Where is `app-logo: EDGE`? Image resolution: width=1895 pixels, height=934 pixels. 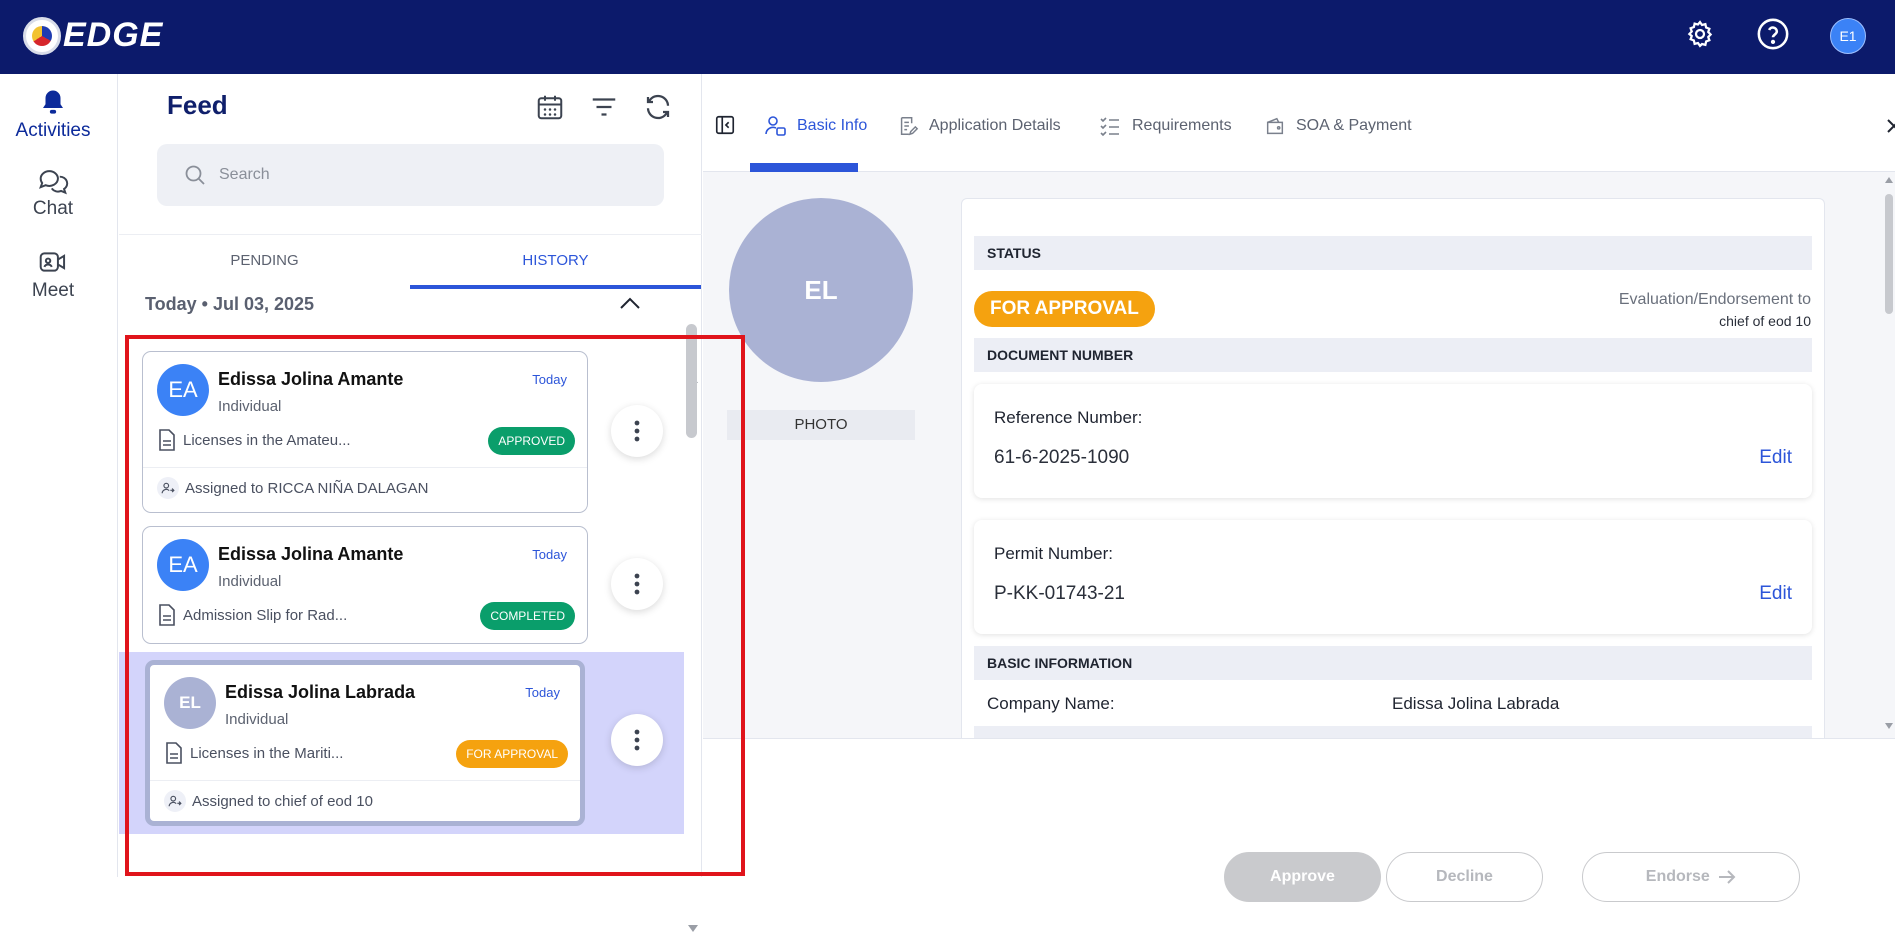
app-logo: EDGE is located at coordinates (93, 35).